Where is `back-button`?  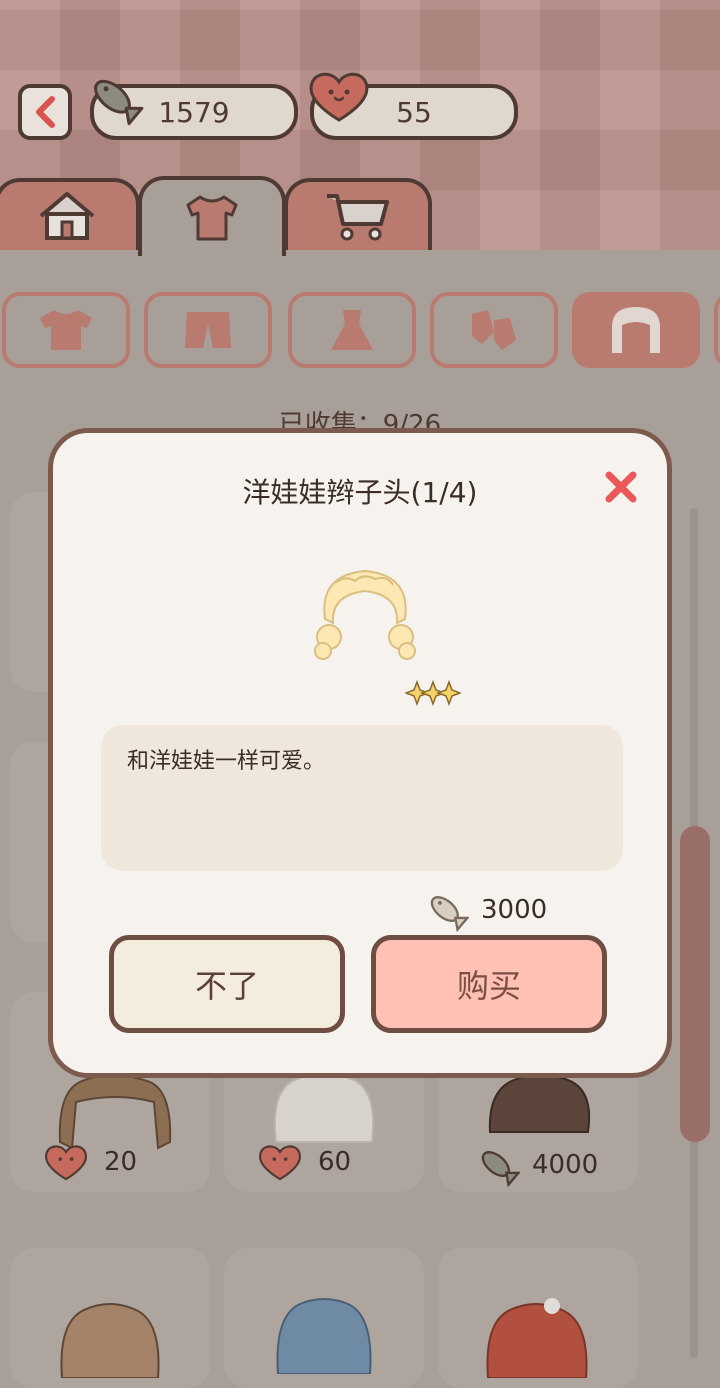
back-button is located at coordinates (45, 112).